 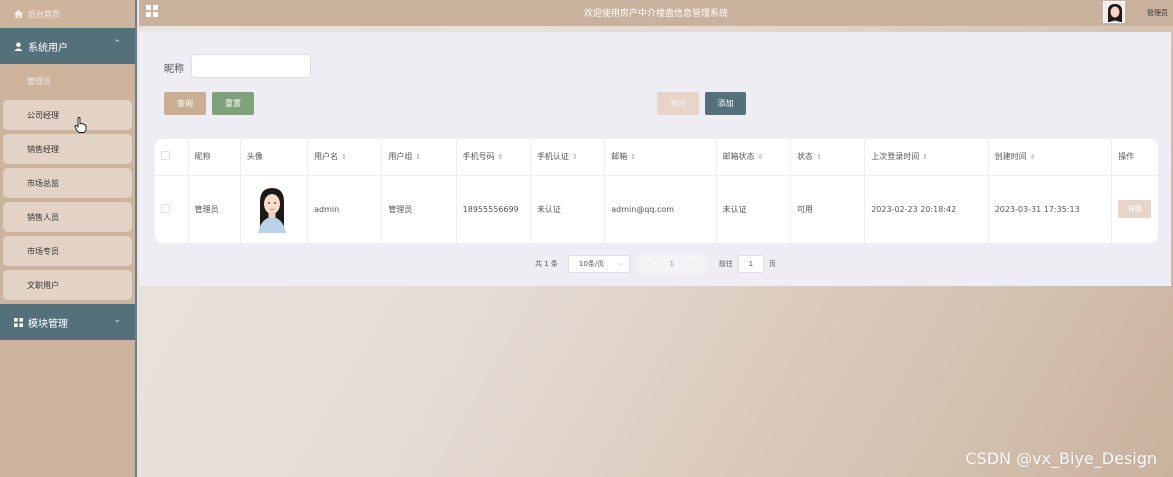 What do you see at coordinates (725, 264) in the screenshot?
I see `goto-label: 前往` at bounding box center [725, 264].